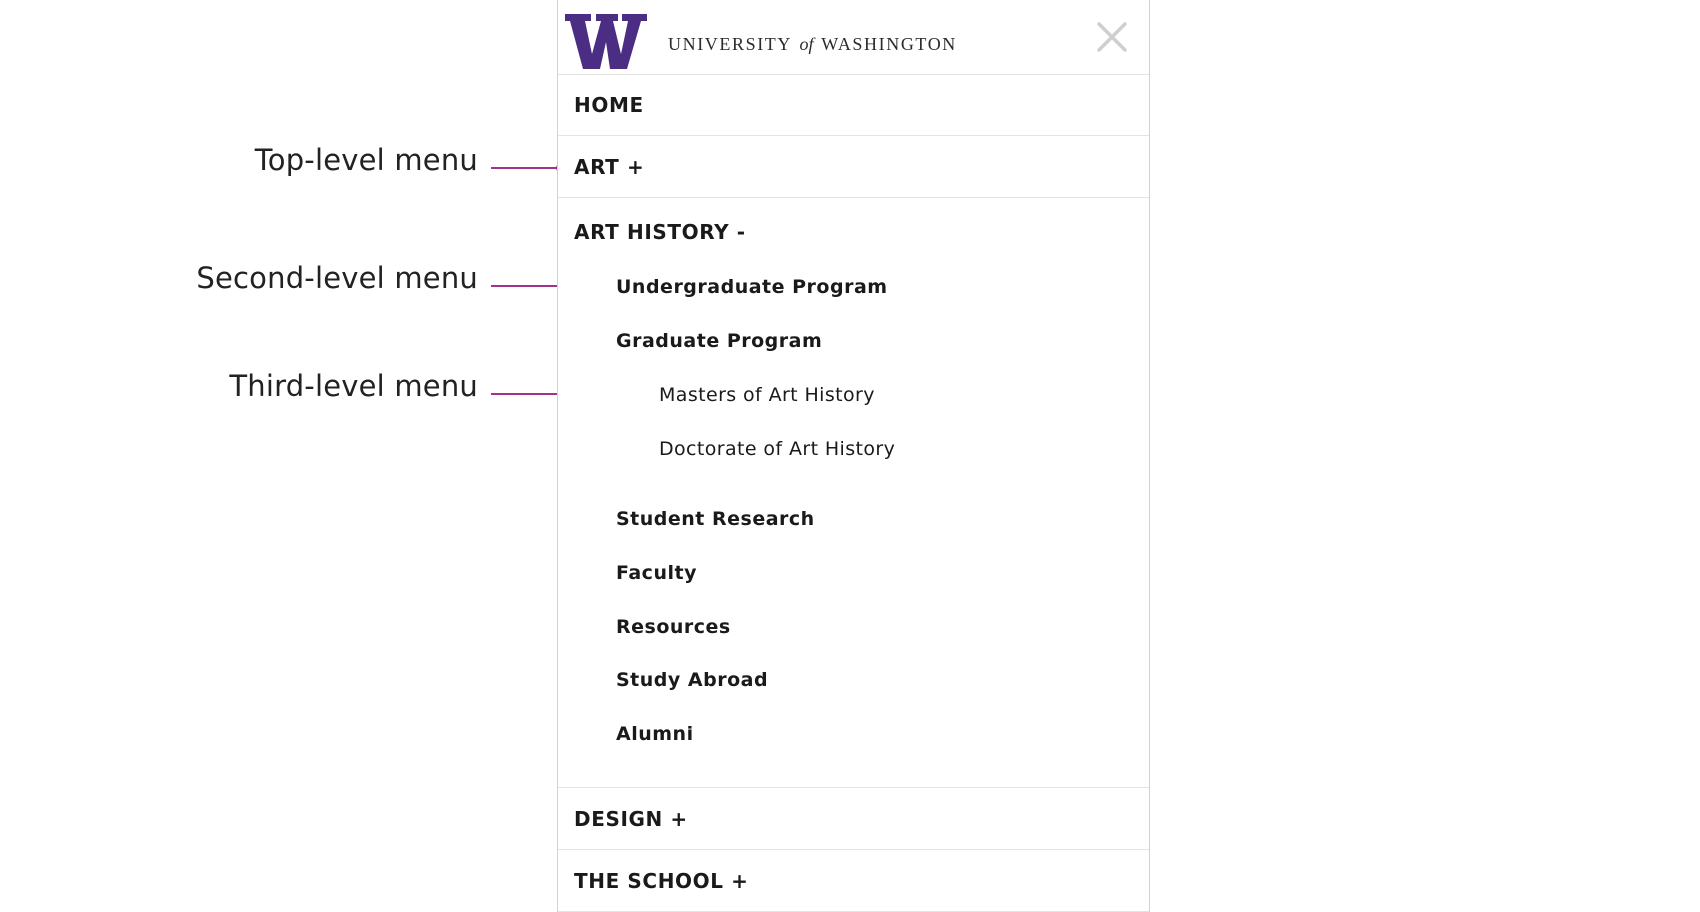 Image resolution: width=1700 pixels, height=912 pixels. What do you see at coordinates (715, 519) in the screenshot?
I see `submenu-student-research: Student Research` at bounding box center [715, 519].